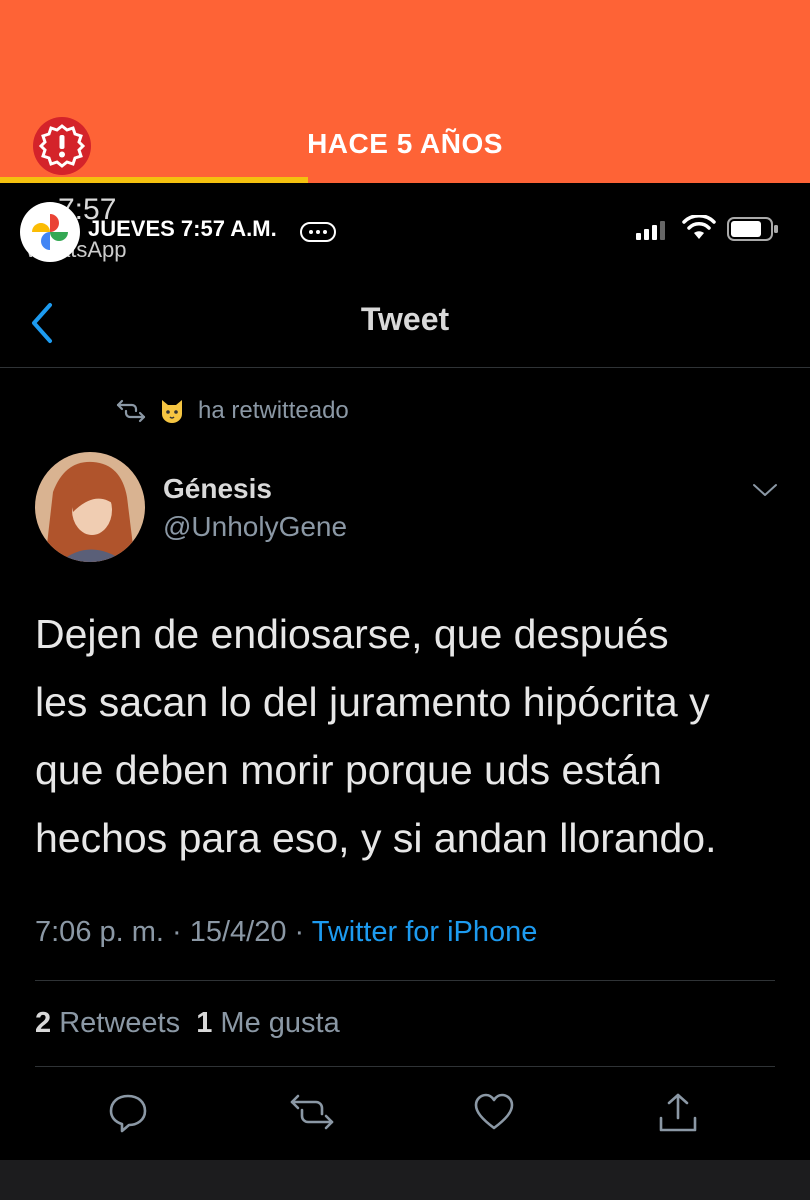 The width and height of the screenshot is (810, 1200). I want to click on nav-bar: Tweet, so click(405, 325).